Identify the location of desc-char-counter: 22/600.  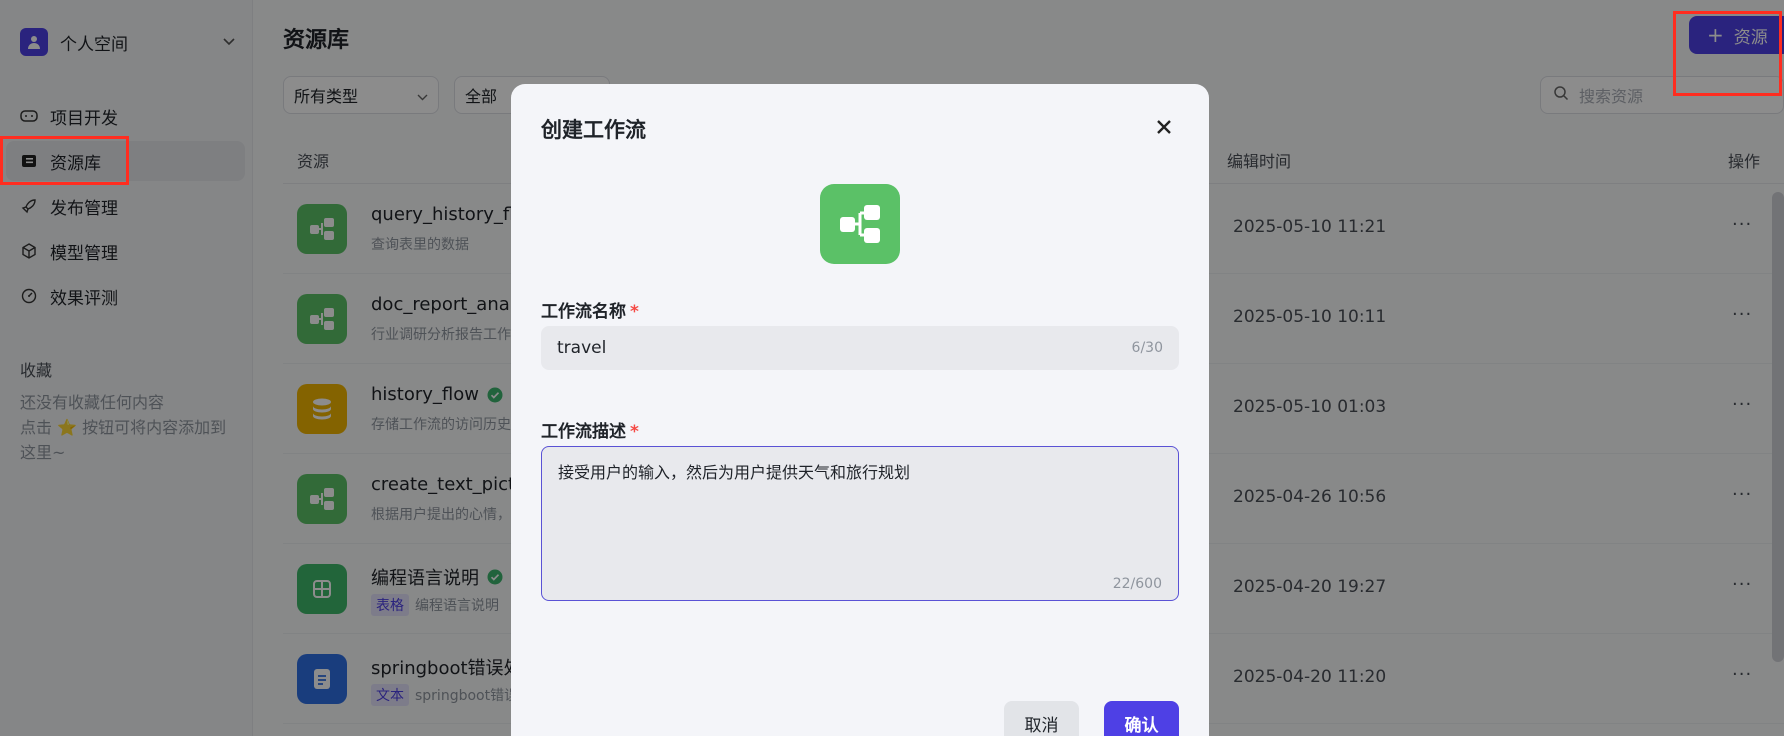
(1137, 584).